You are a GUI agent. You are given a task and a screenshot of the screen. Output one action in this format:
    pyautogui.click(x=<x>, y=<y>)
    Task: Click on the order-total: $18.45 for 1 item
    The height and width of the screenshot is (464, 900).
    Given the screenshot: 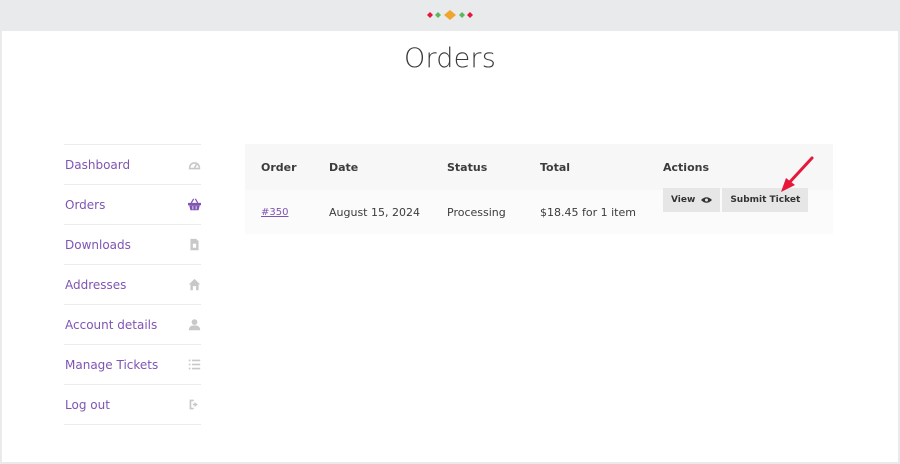 What is the action you would take?
    pyautogui.click(x=588, y=212)
    